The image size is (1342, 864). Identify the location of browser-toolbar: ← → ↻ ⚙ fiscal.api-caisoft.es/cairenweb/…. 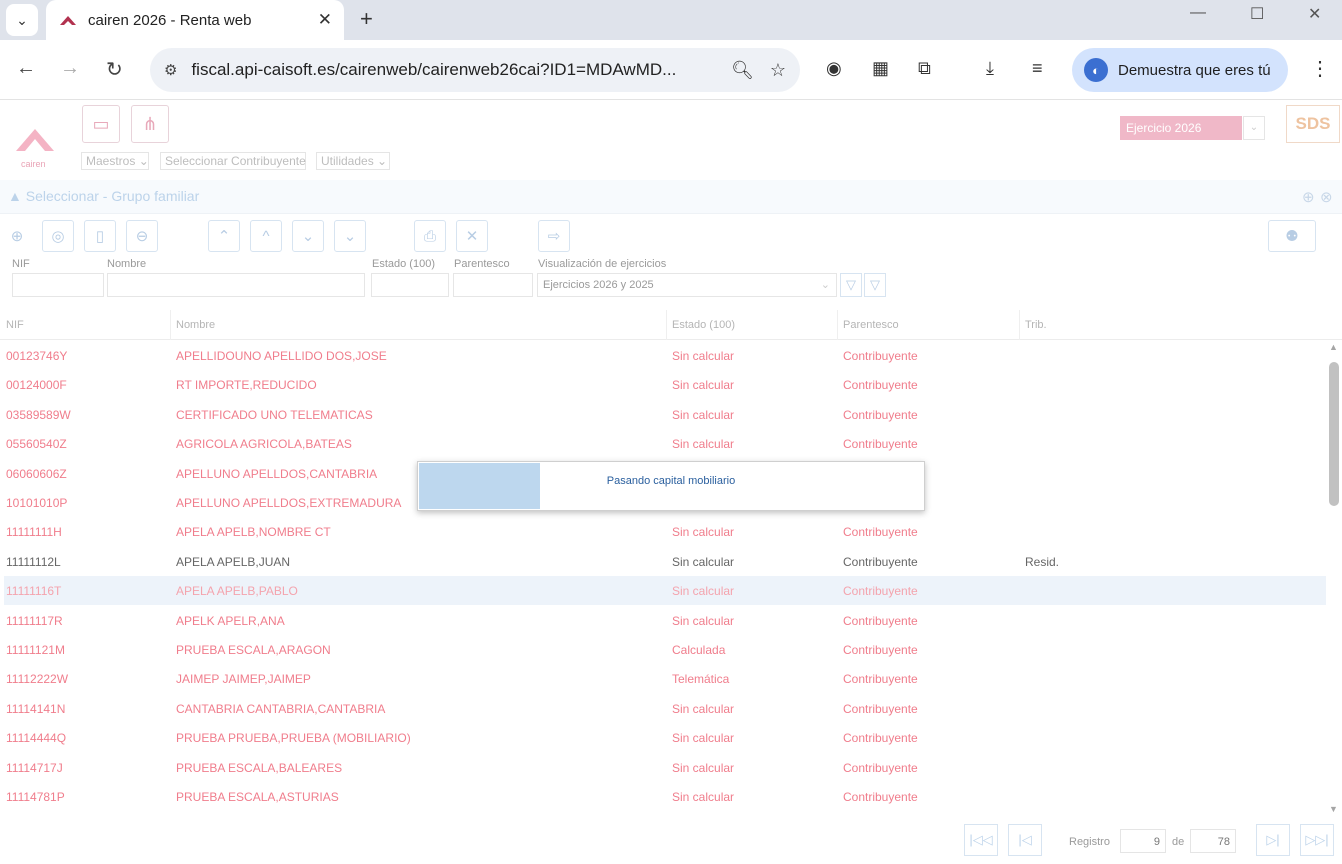
(671, 70).